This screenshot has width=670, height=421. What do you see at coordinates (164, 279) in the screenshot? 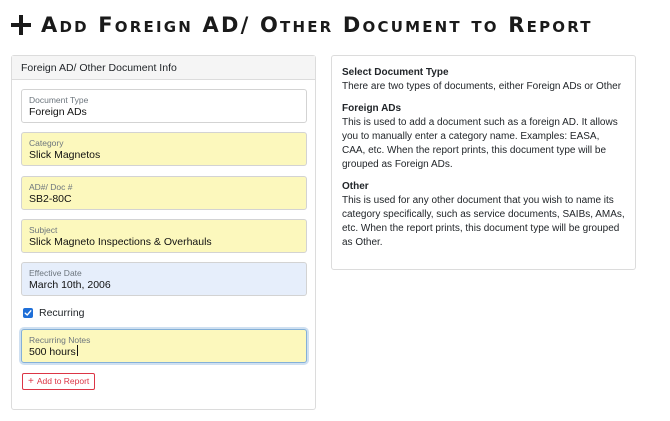
I see `effective-date-input: Effective Date March 10th, 2006` at bounding box center [164, 279].